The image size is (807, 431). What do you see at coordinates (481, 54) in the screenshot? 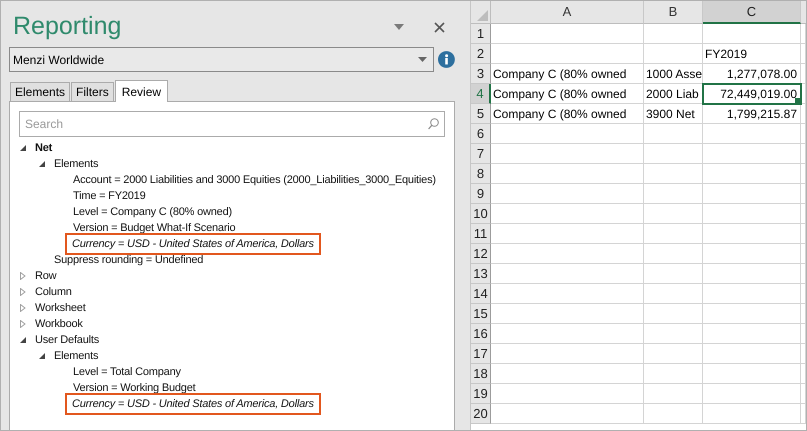
I see `row-header: 2` at bounding box center [481, 54].